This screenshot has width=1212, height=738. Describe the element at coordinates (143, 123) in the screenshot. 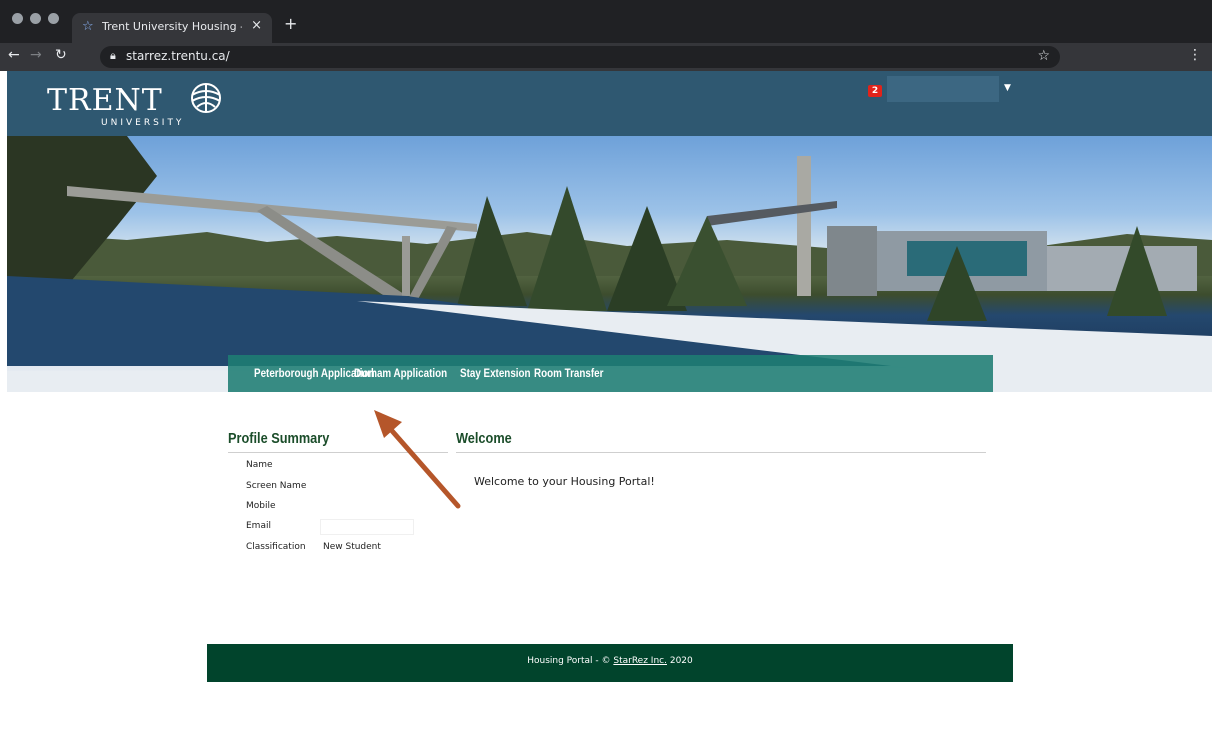

I see `logo-subtext: UNIVERSITY` at that location.